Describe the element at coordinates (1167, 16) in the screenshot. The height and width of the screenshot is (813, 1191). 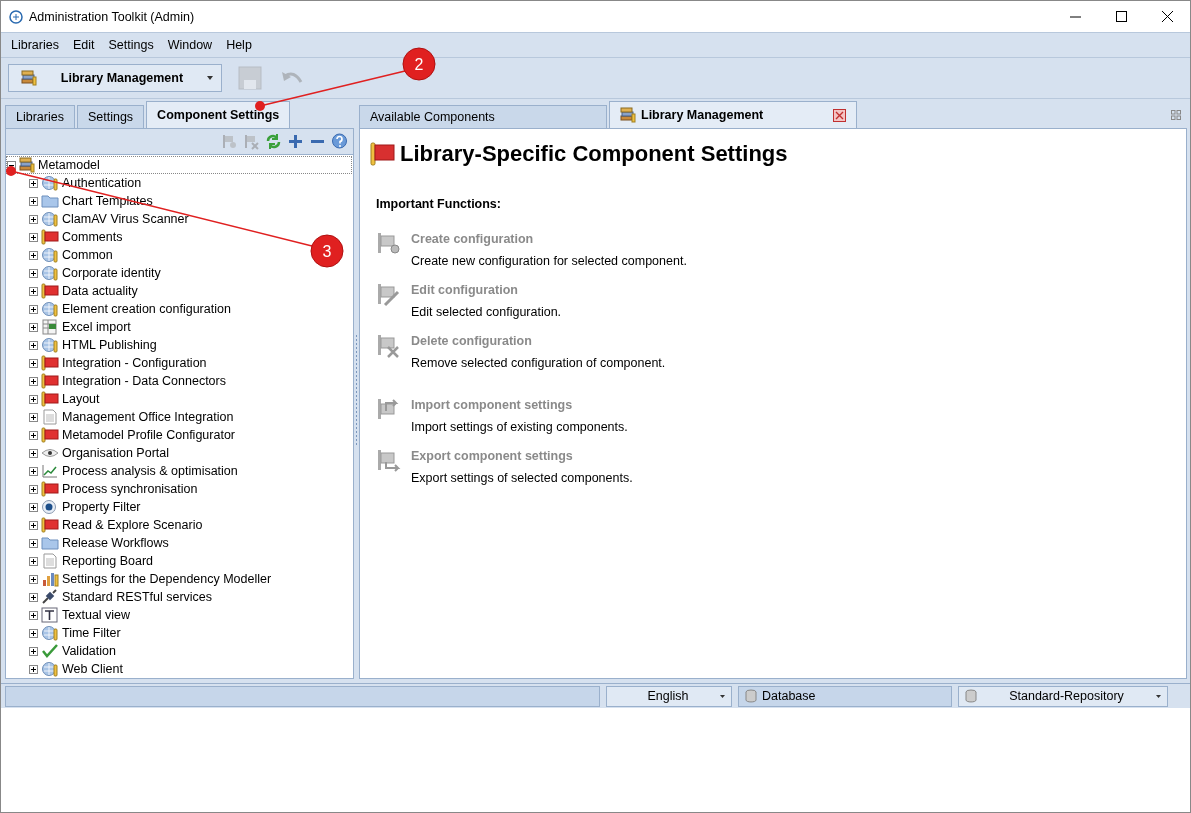
I see `close-icon` at that location.